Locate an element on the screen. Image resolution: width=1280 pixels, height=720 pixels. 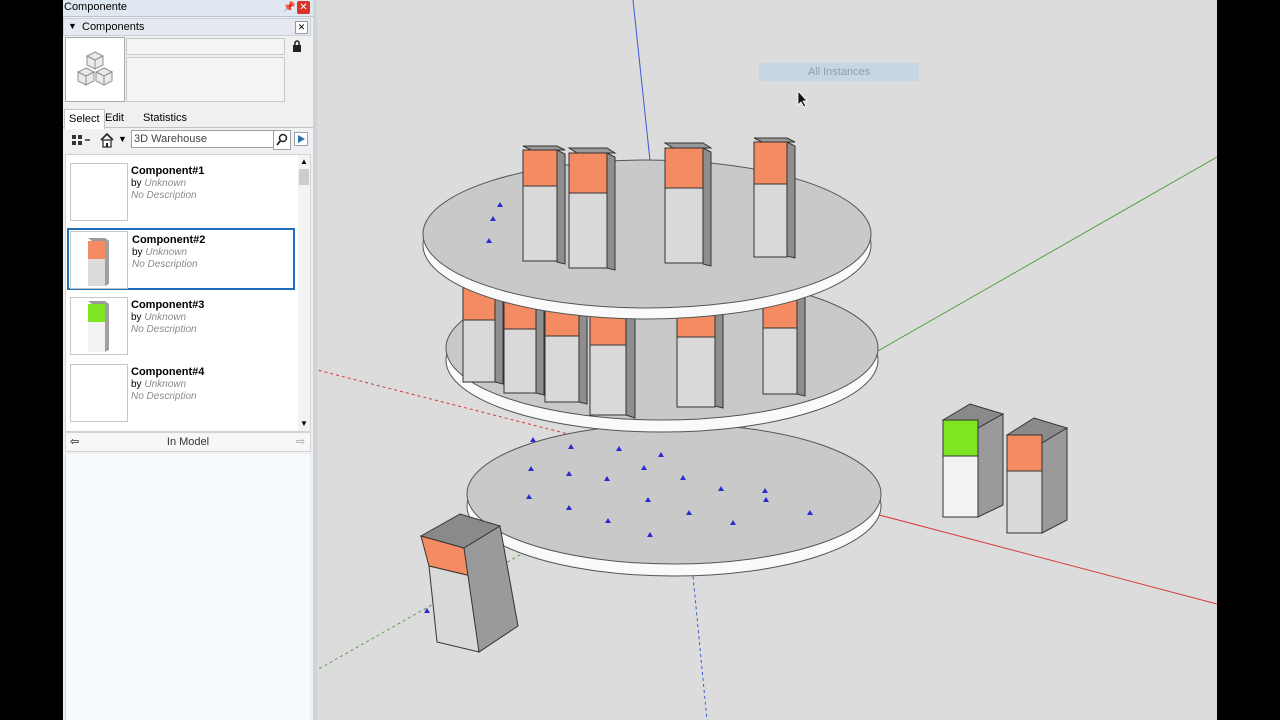
chevron-down-icon: ▼ is located at coordinates (122, 139).